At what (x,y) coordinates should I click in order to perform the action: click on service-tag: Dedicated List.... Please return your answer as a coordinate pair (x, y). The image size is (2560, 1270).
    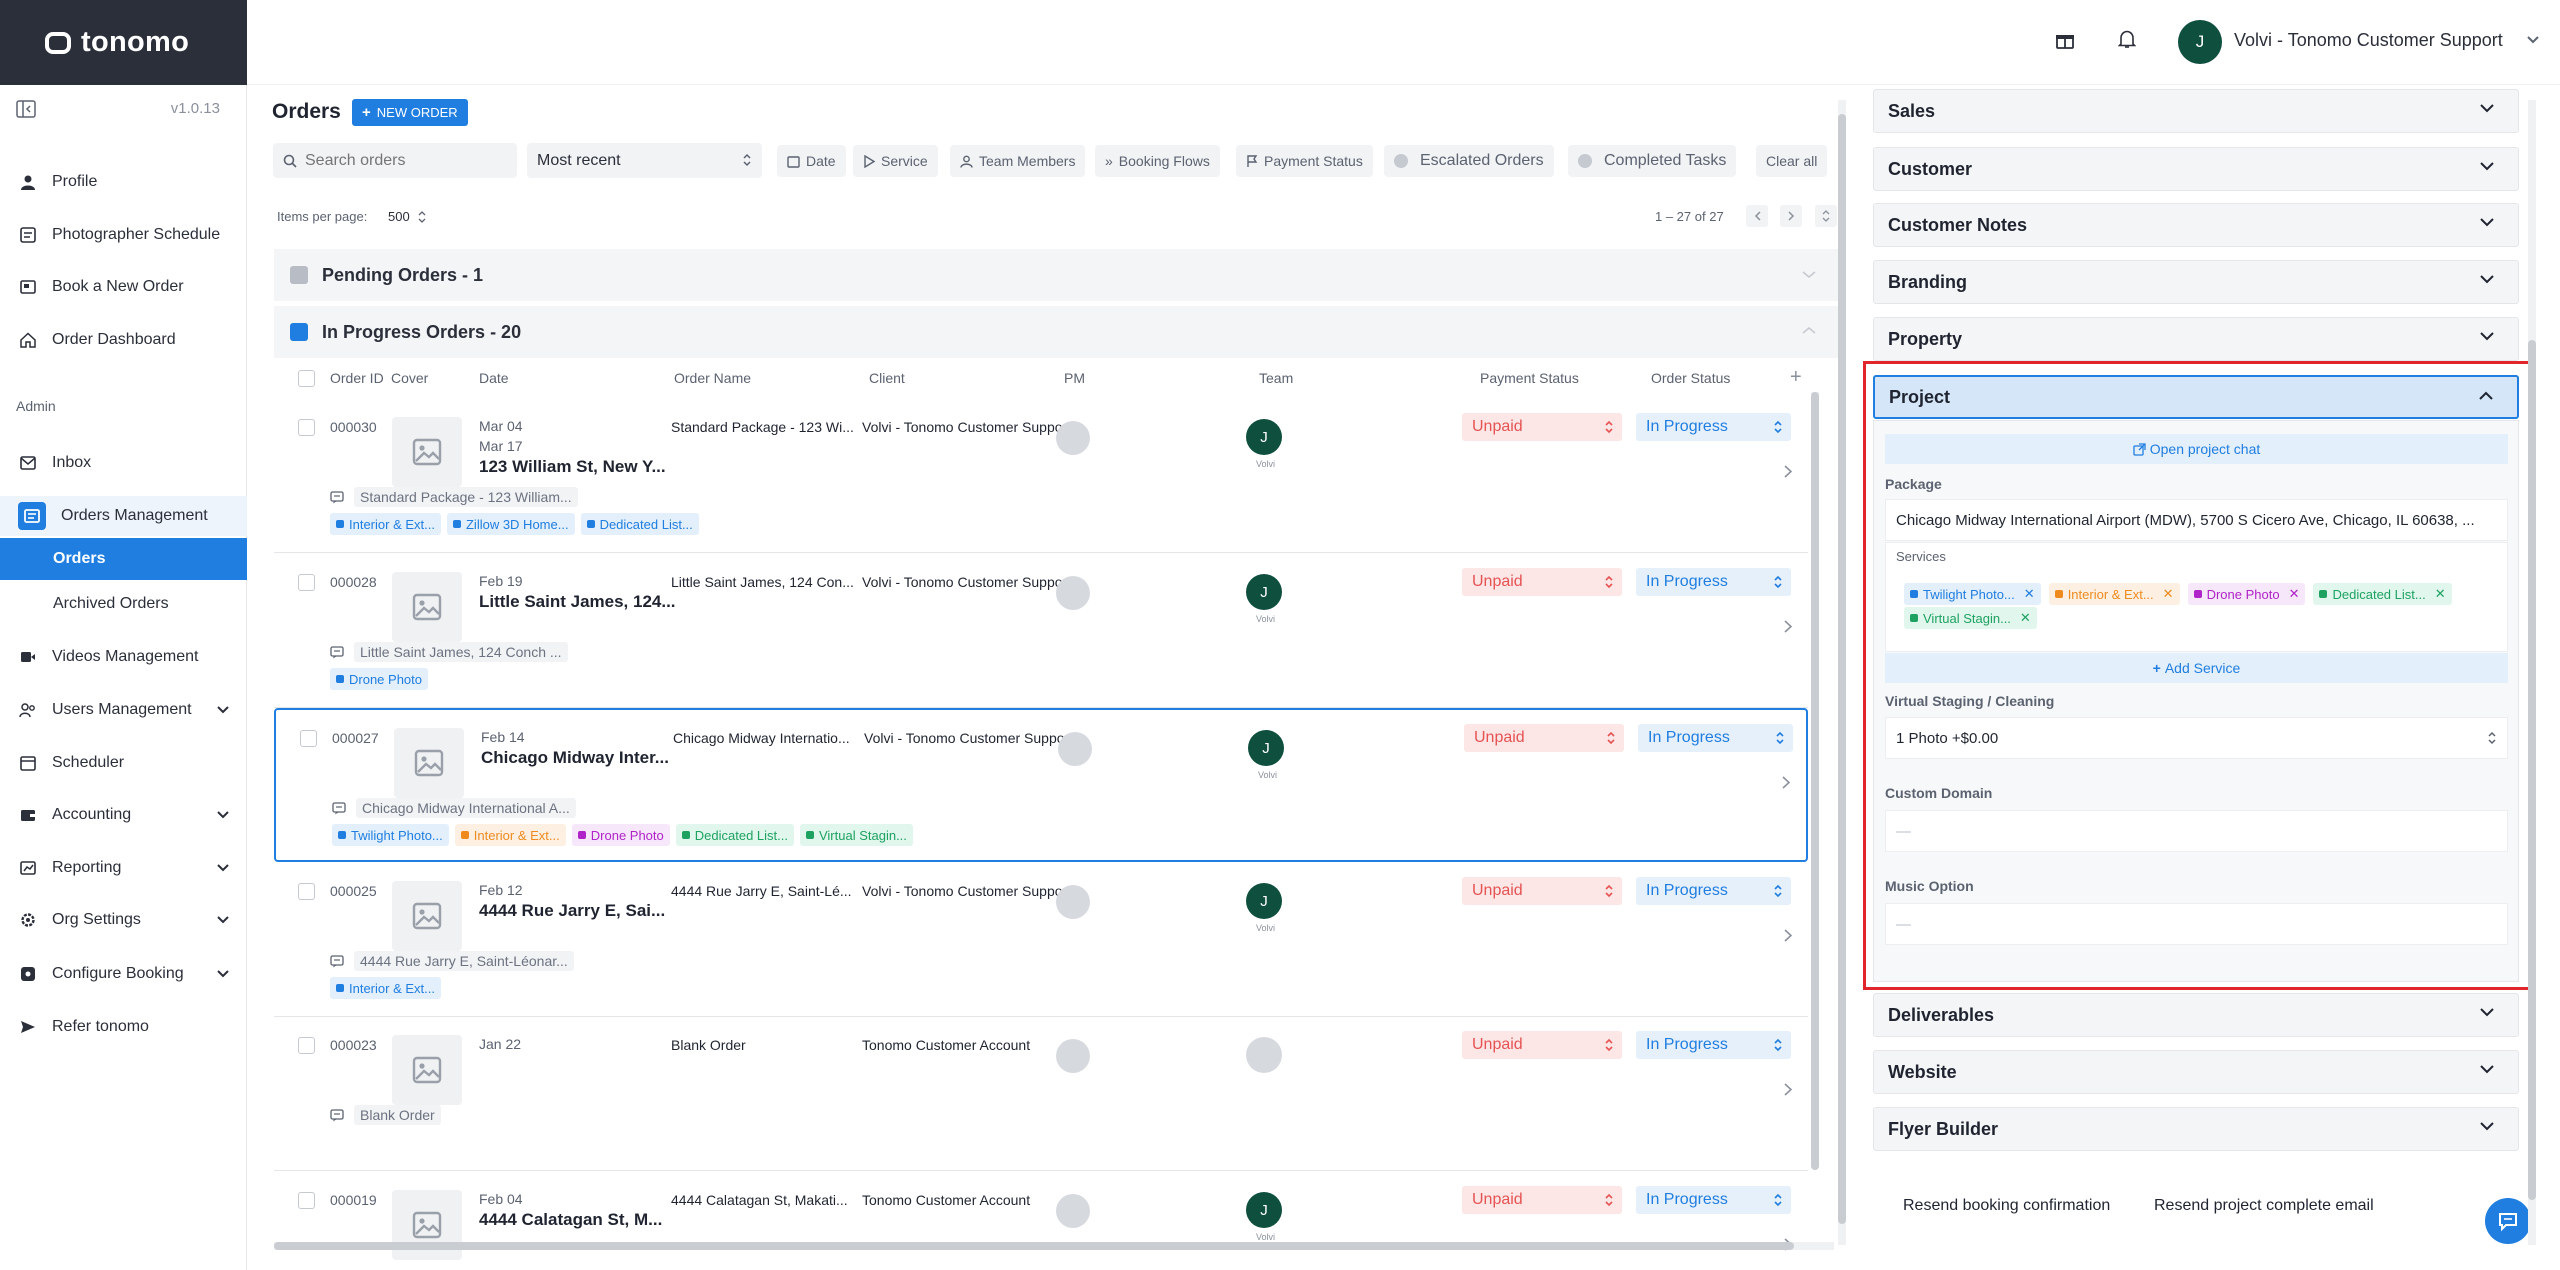
    Looking at the image, I should click on (639, 524).